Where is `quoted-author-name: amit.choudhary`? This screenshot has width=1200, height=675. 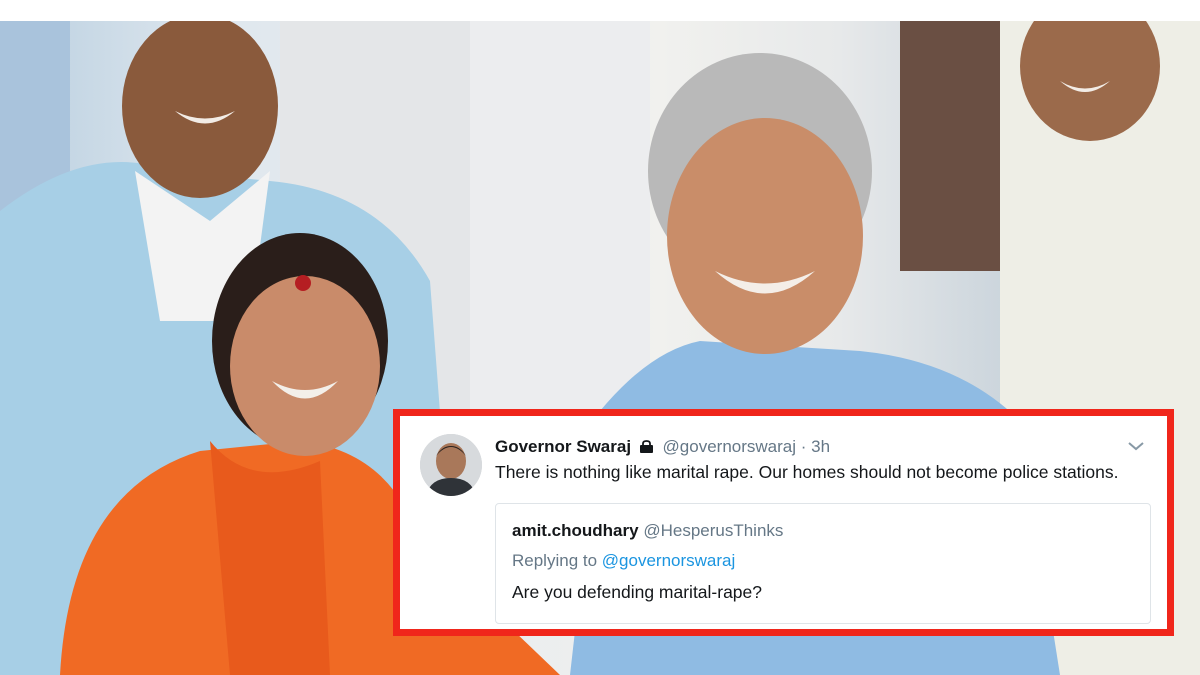
quoted-author-name: amit.choudhary is located at coordinates (575, 530).